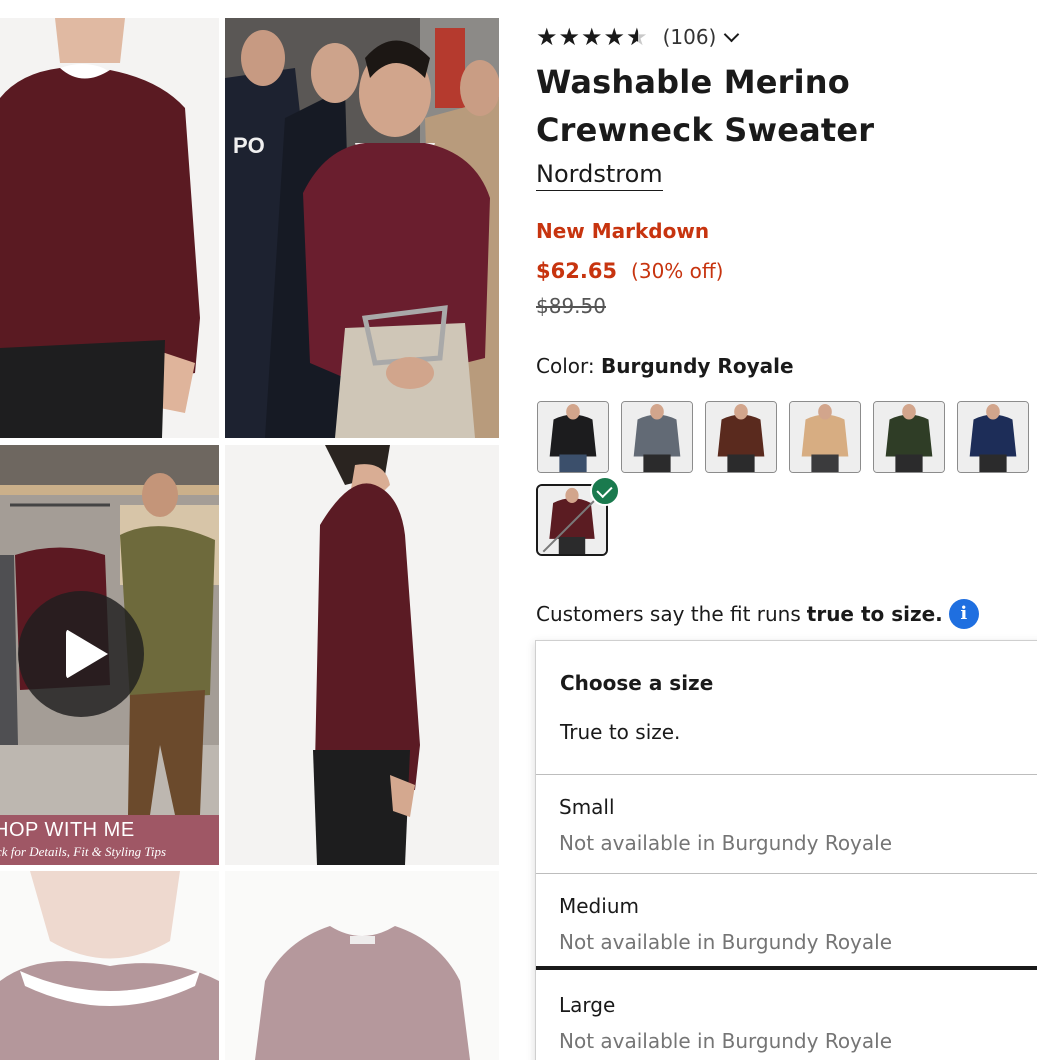  I want to click on highlight-divider, so click(786, 968).